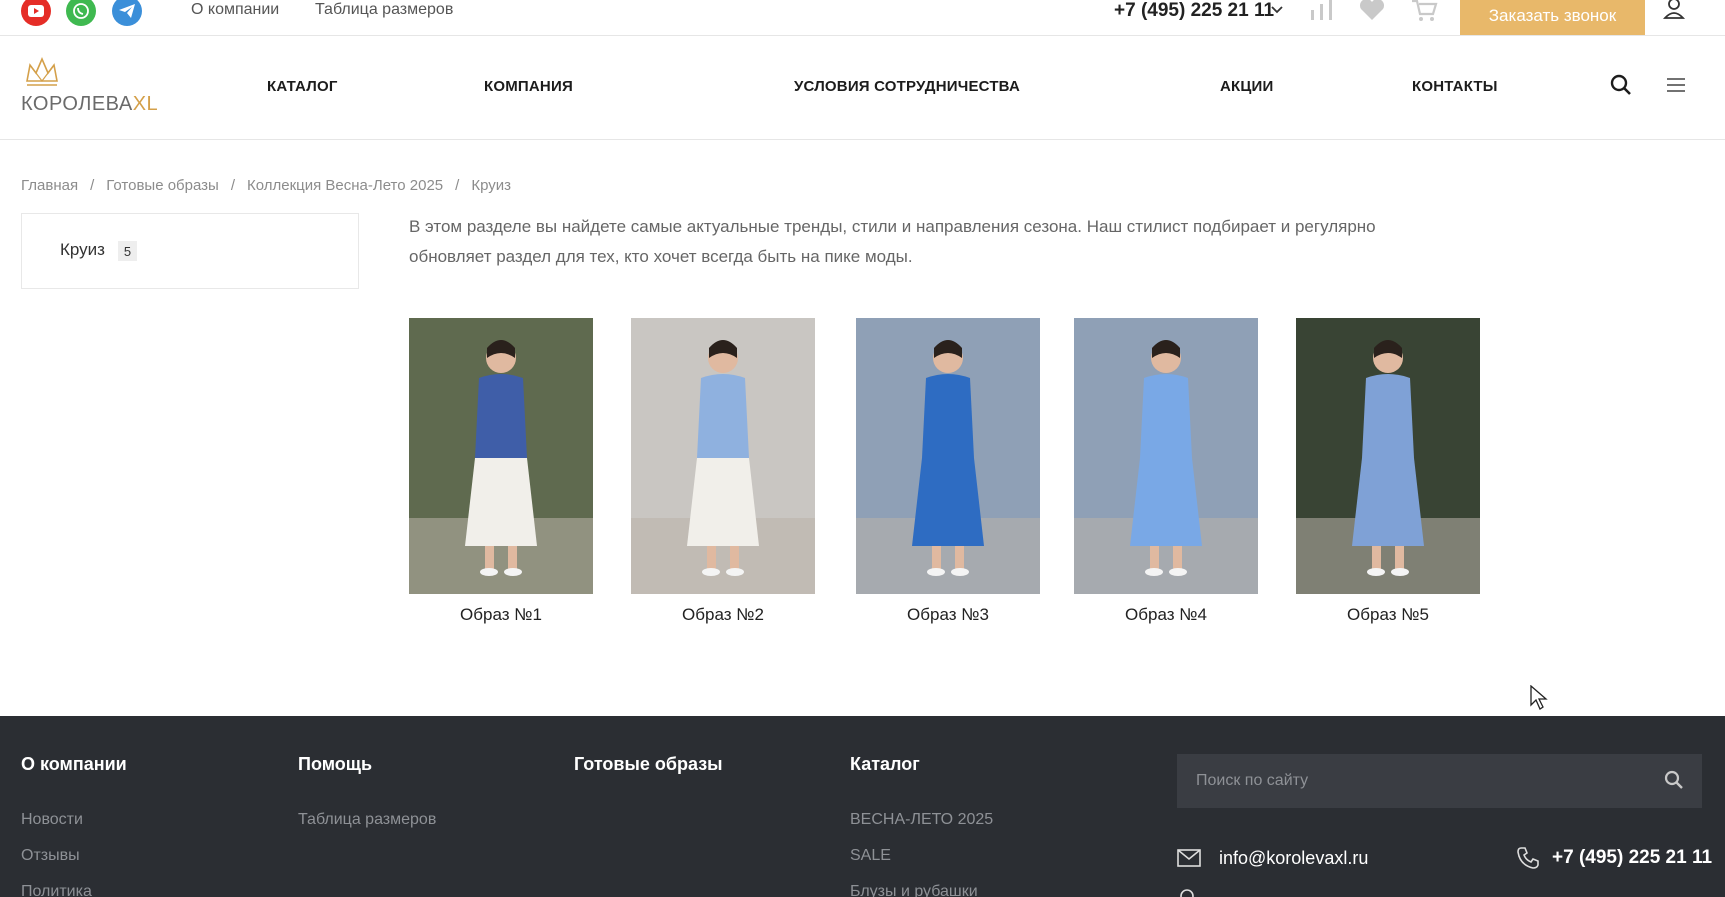  I want to click on footer-heading-about: О компании, so click(74, 764).